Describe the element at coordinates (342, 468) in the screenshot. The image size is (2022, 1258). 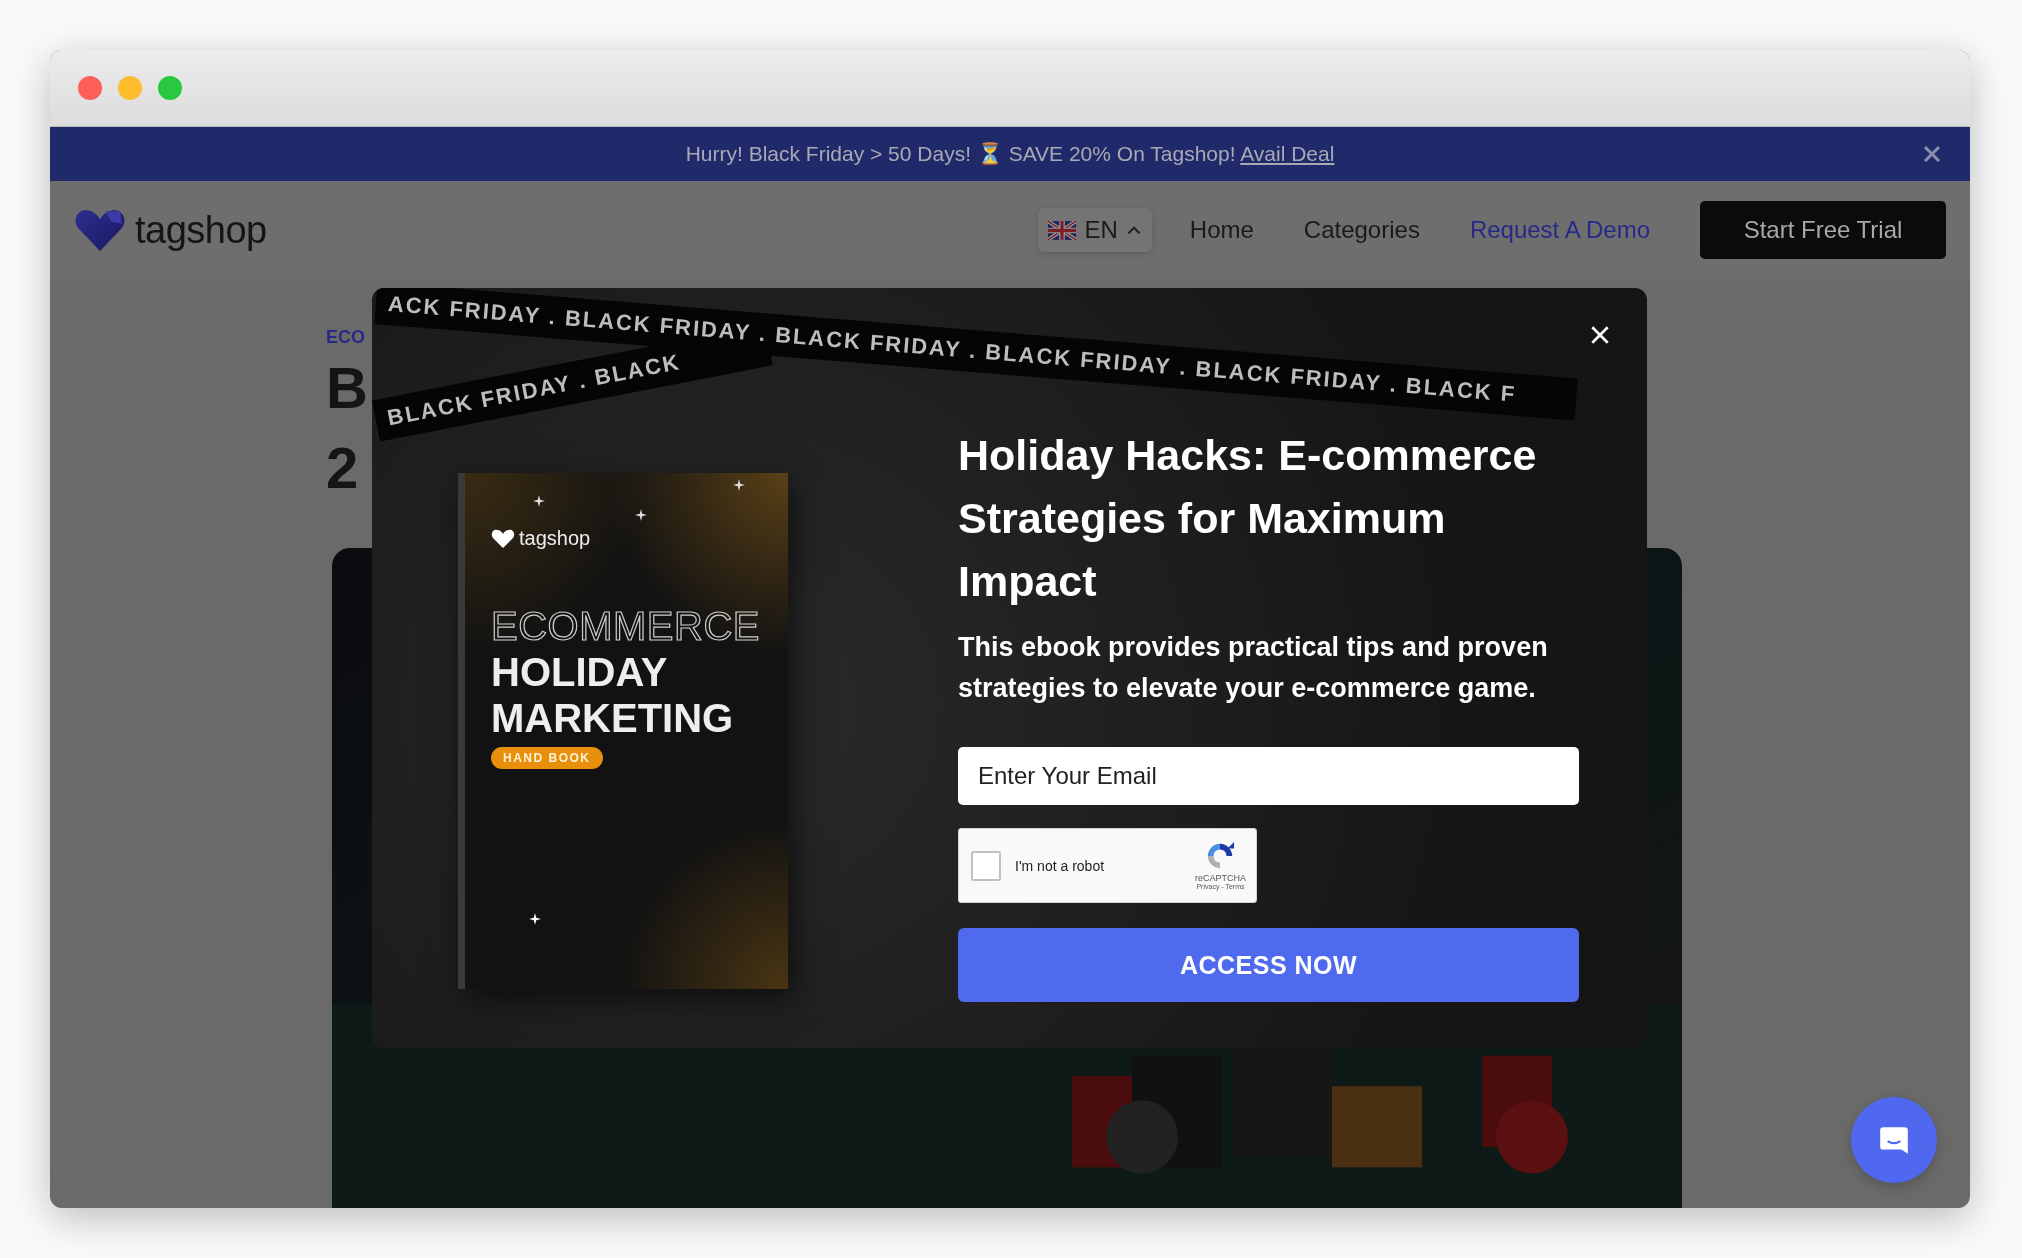
I see `article-title: 2` at that location.